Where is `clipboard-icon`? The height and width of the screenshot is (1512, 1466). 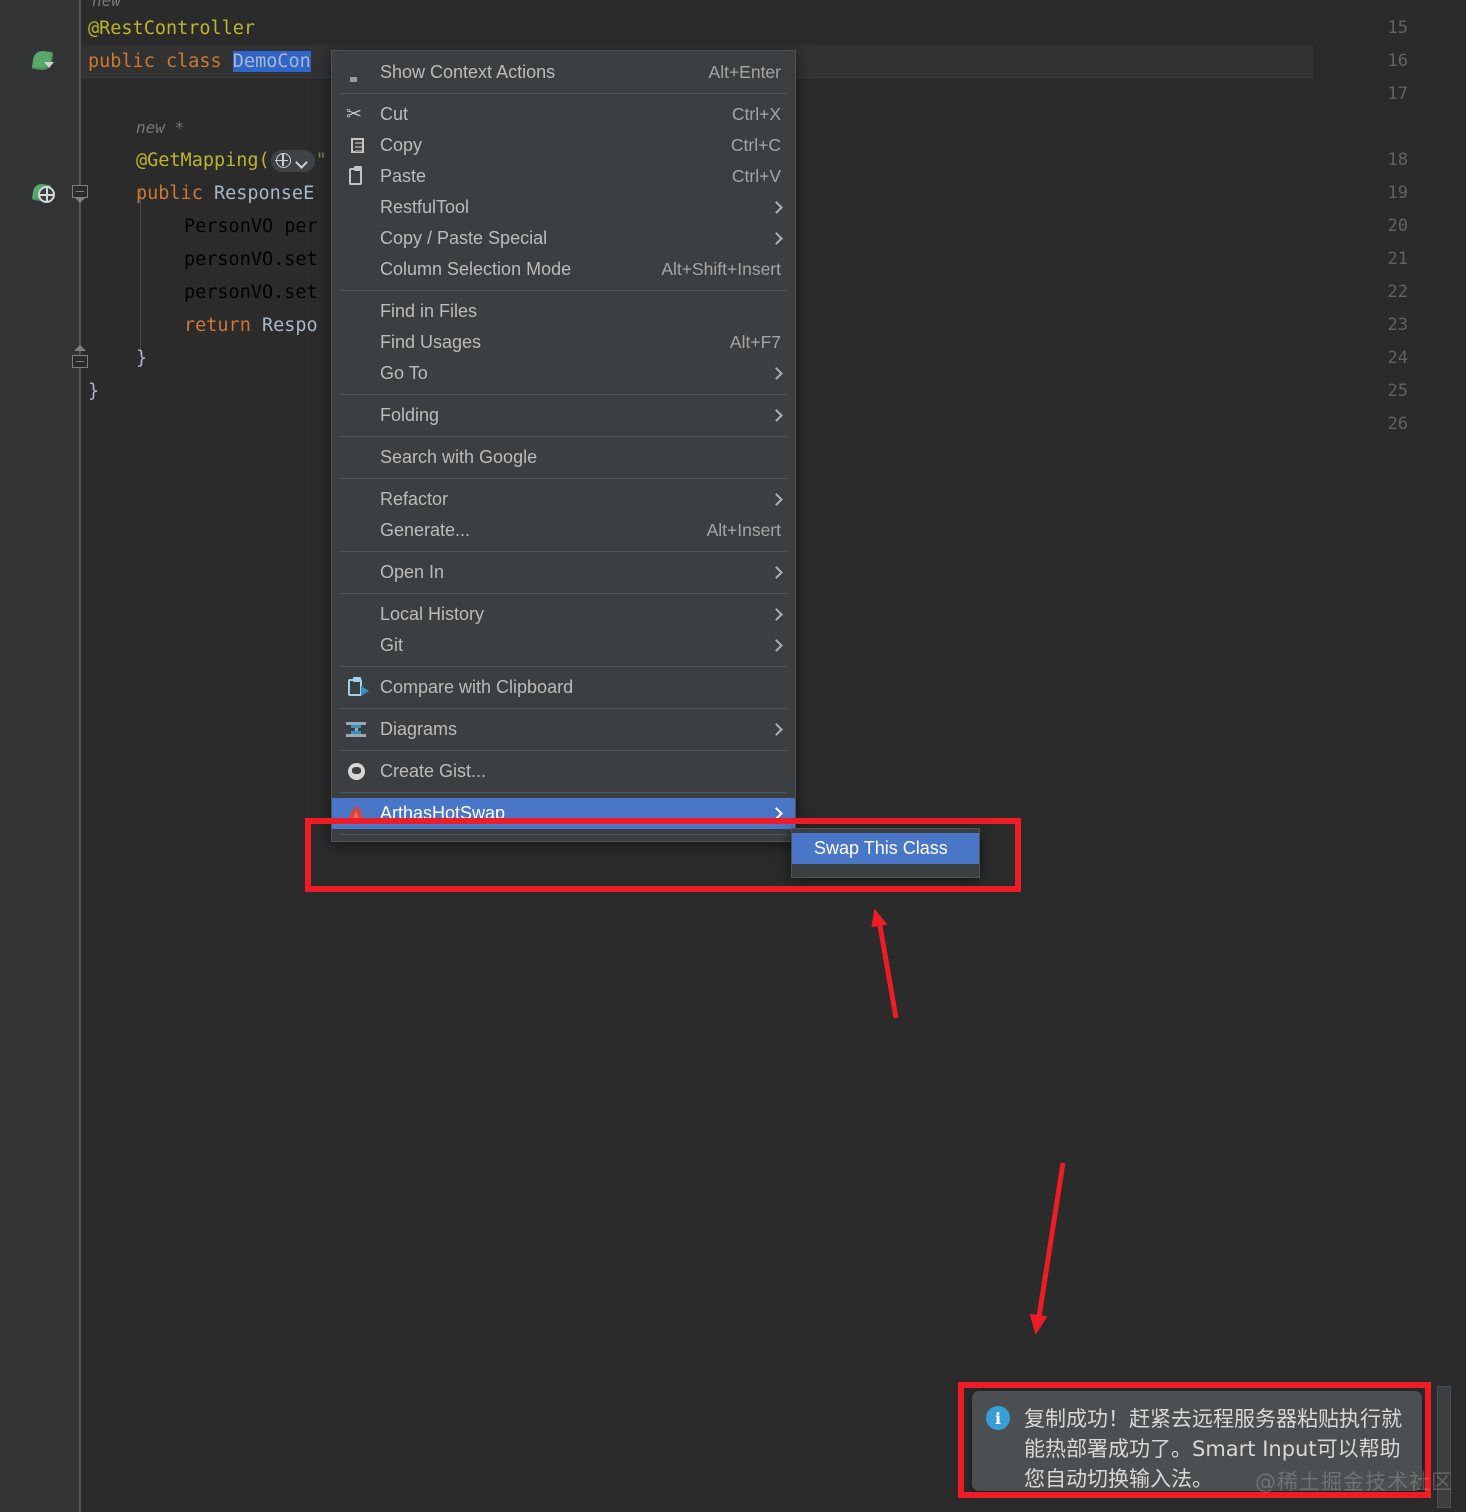
clipboard-icon is located at coordinates (363, 175).